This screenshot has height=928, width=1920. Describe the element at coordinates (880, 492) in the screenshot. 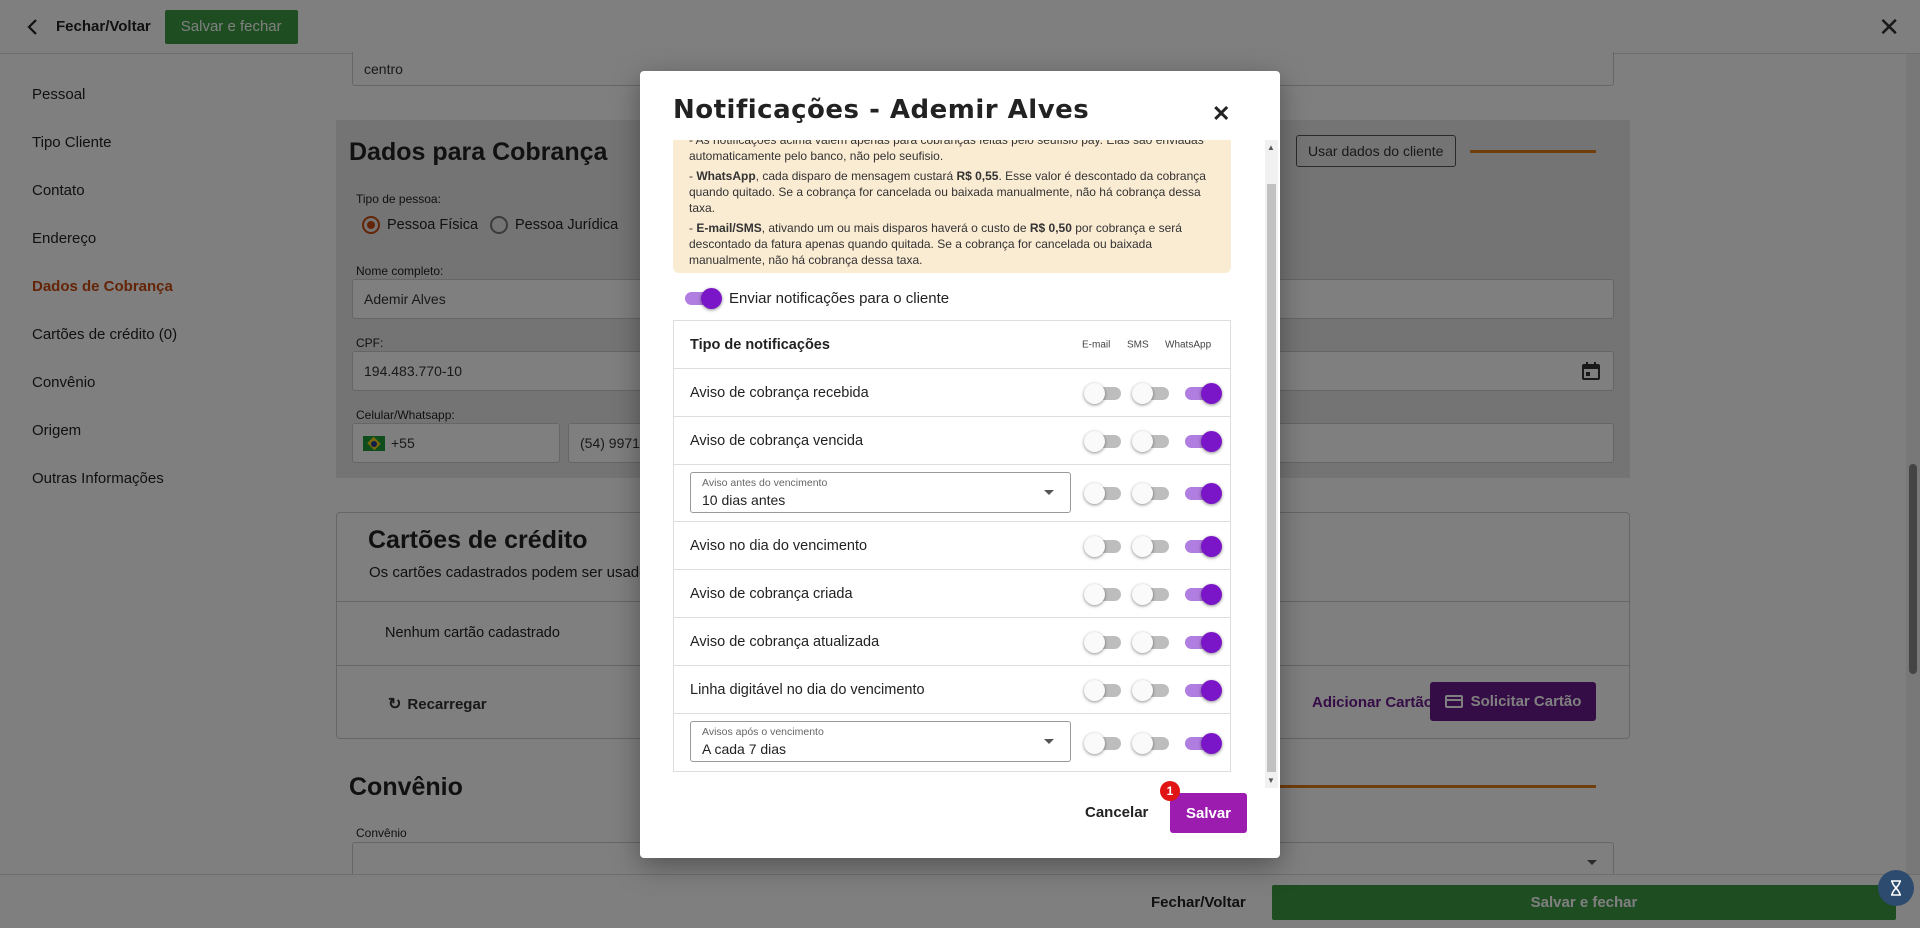

I see `days-before-select: Aviso antes do vencimento 10 dias antes` at that location.